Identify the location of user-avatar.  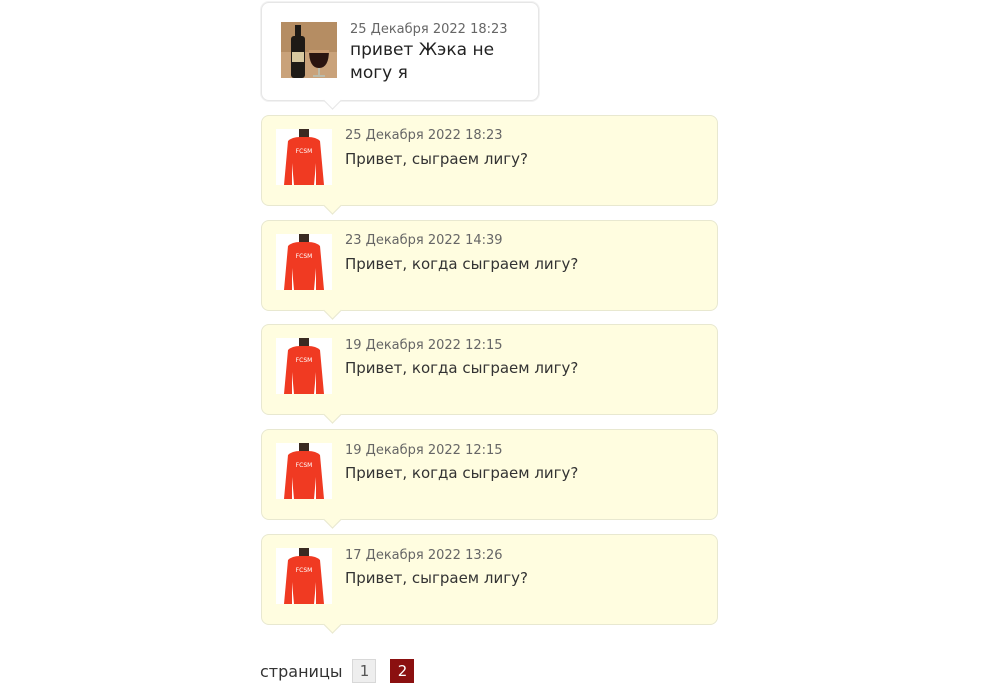
(309, 50).